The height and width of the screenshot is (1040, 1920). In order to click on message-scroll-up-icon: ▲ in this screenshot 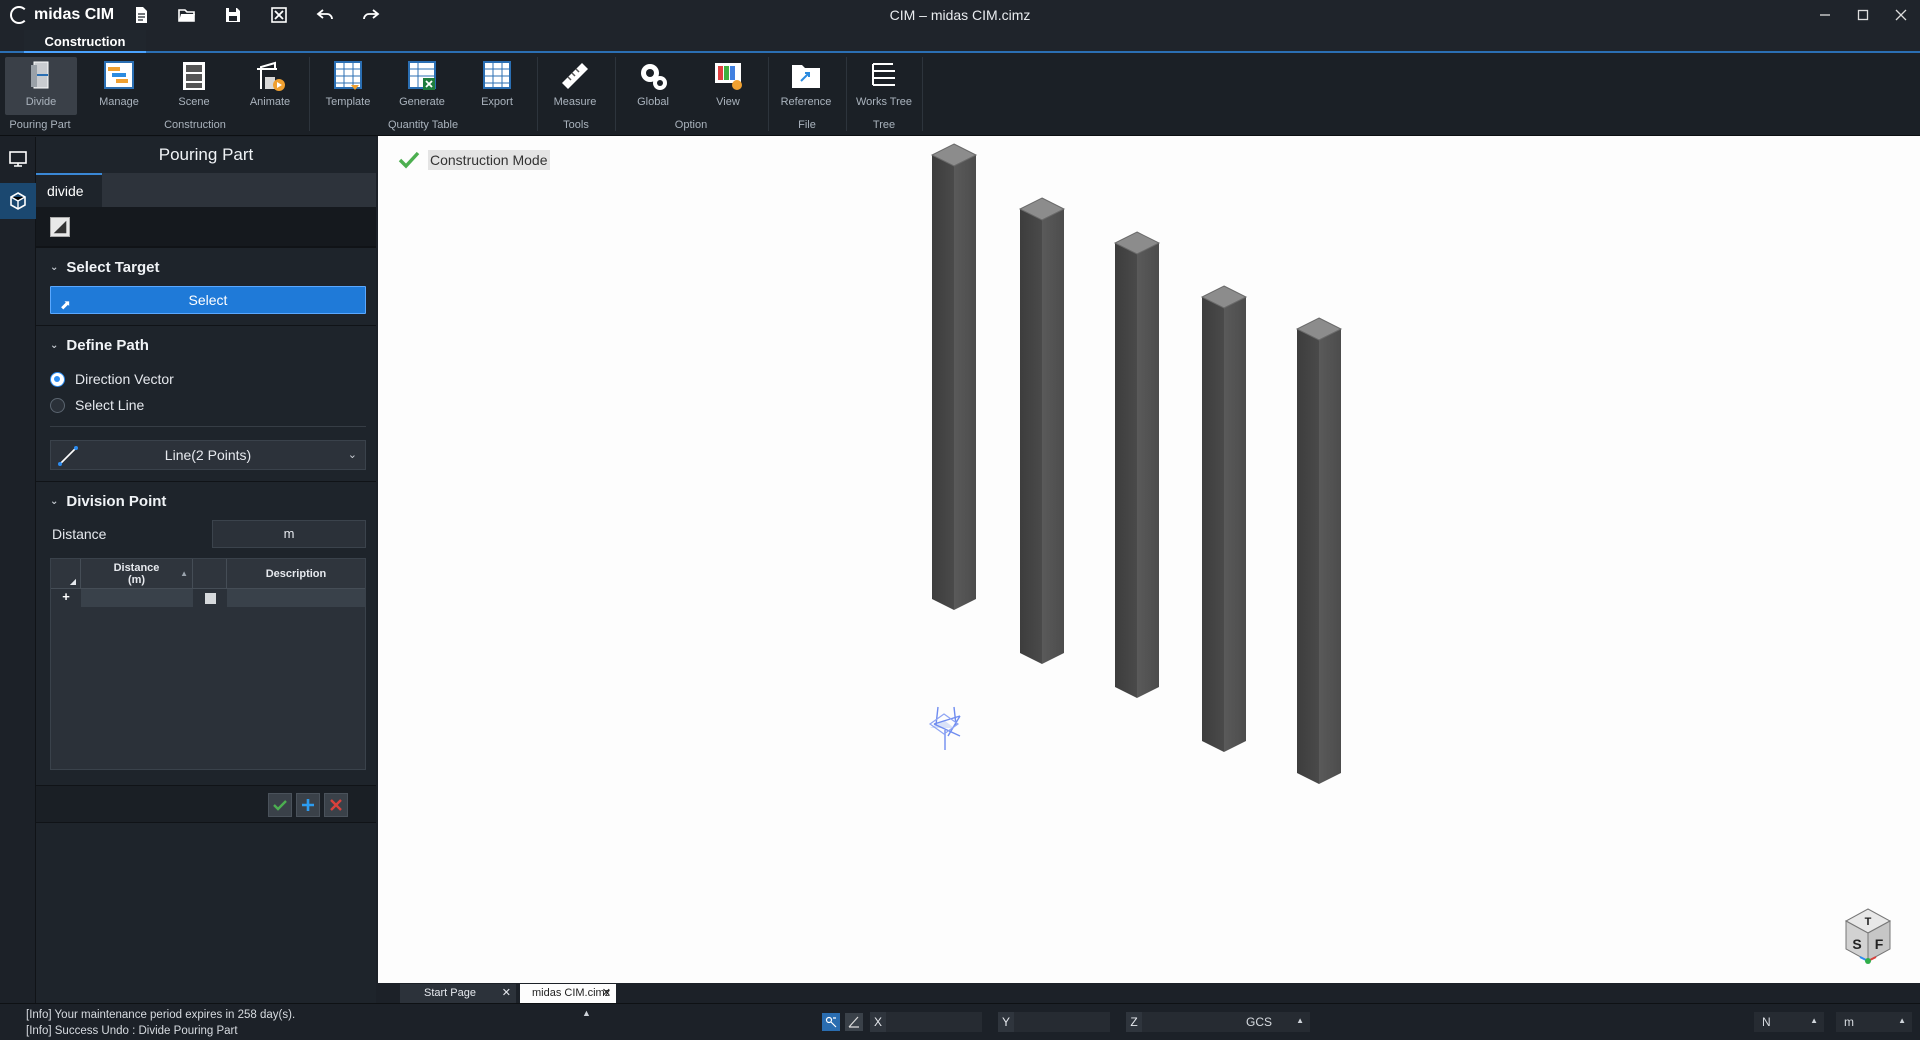, I will do `click(586, 1013)`.